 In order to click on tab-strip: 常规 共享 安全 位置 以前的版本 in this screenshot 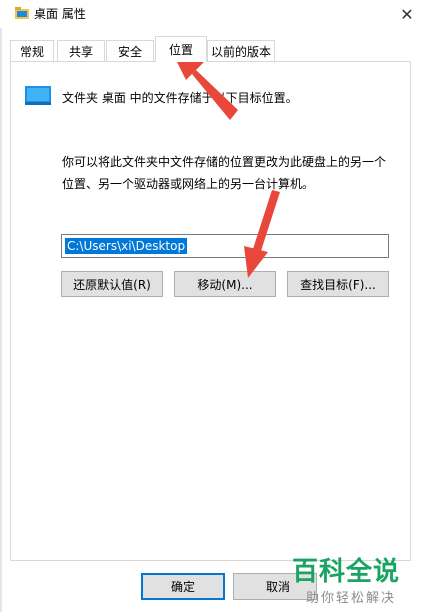, I will do `click(211, 49)`.